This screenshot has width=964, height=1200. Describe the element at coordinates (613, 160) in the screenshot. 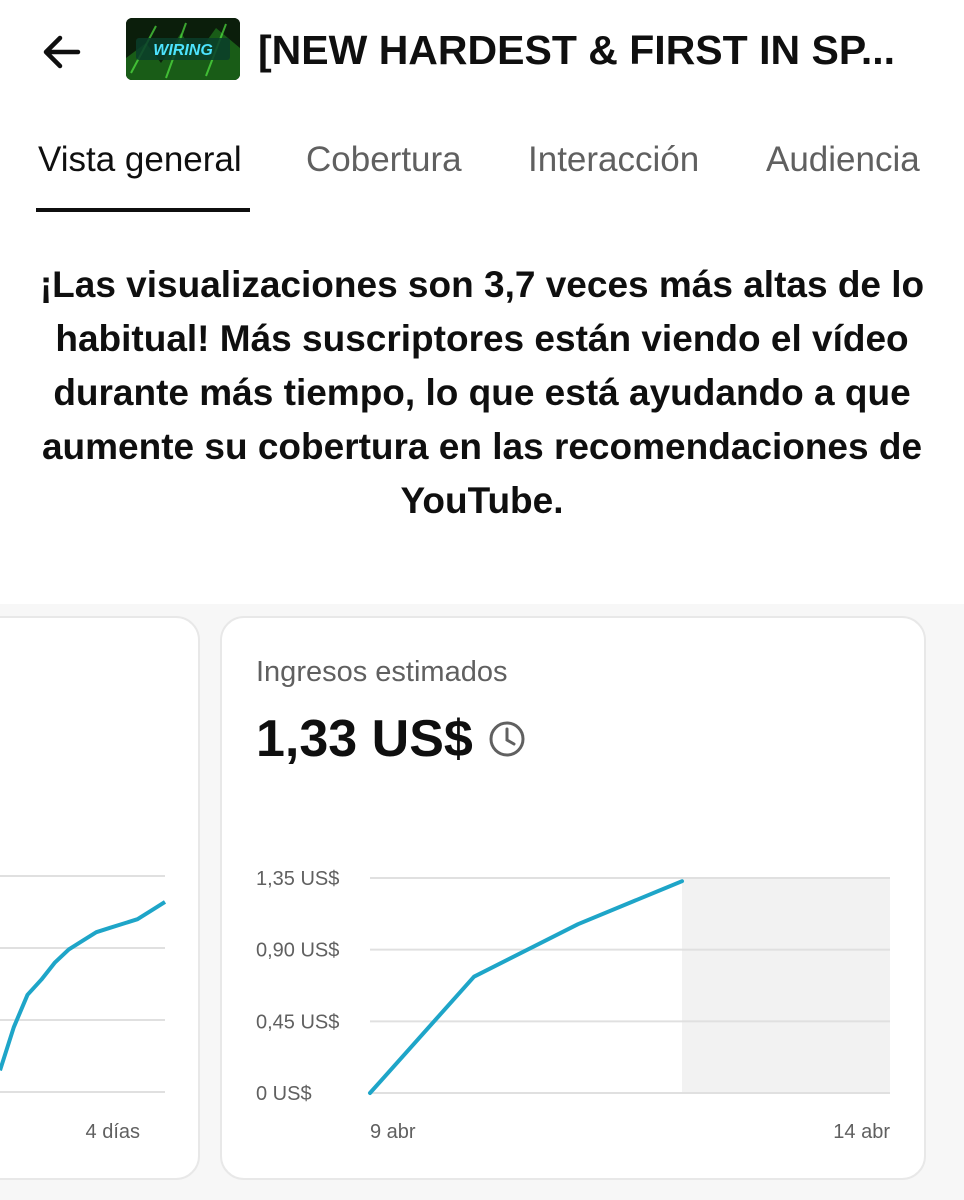

I see `tab-interaccion: Interacción` at that location.